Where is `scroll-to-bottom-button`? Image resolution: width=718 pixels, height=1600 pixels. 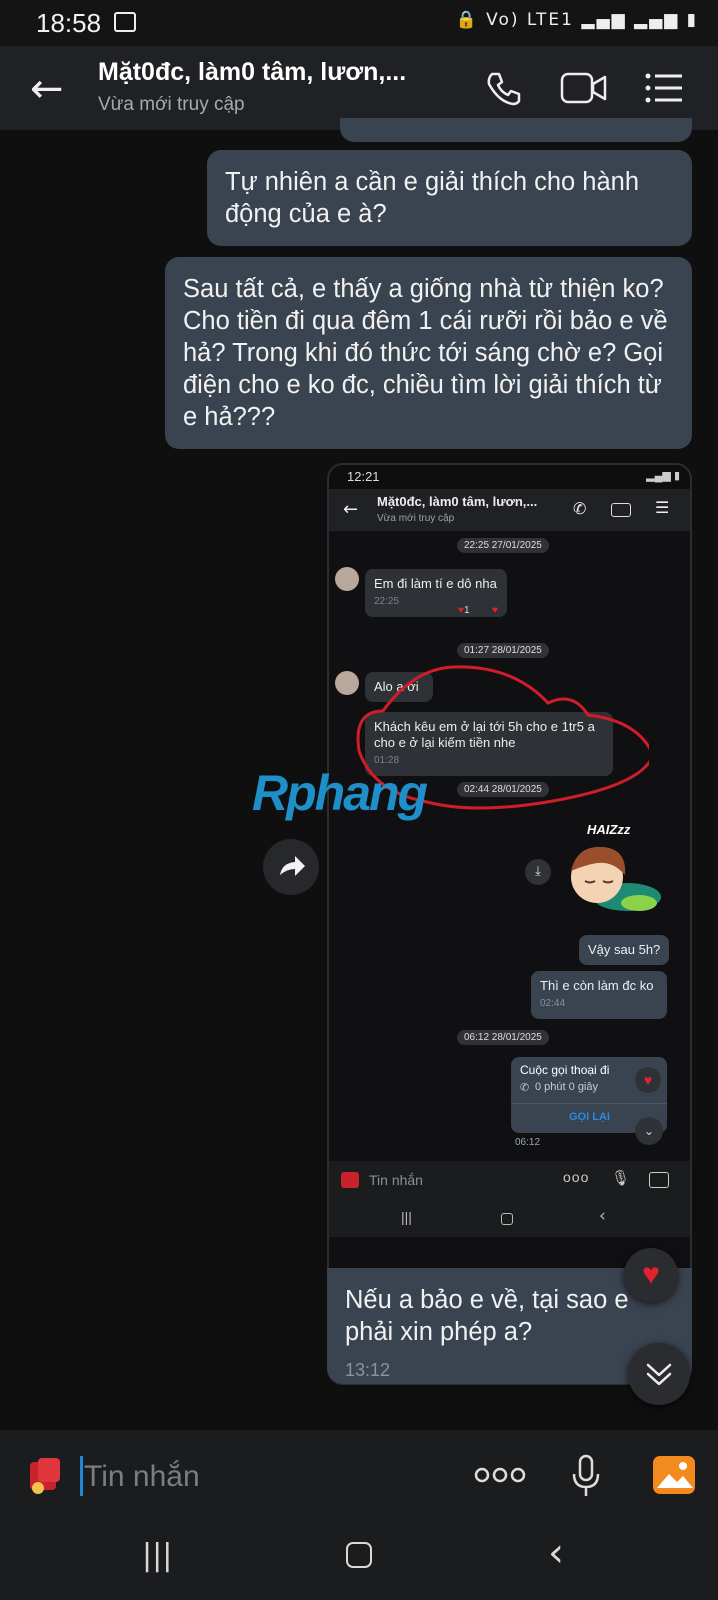 scroll-to-bottom-button is located at coordinates (659, 1374).